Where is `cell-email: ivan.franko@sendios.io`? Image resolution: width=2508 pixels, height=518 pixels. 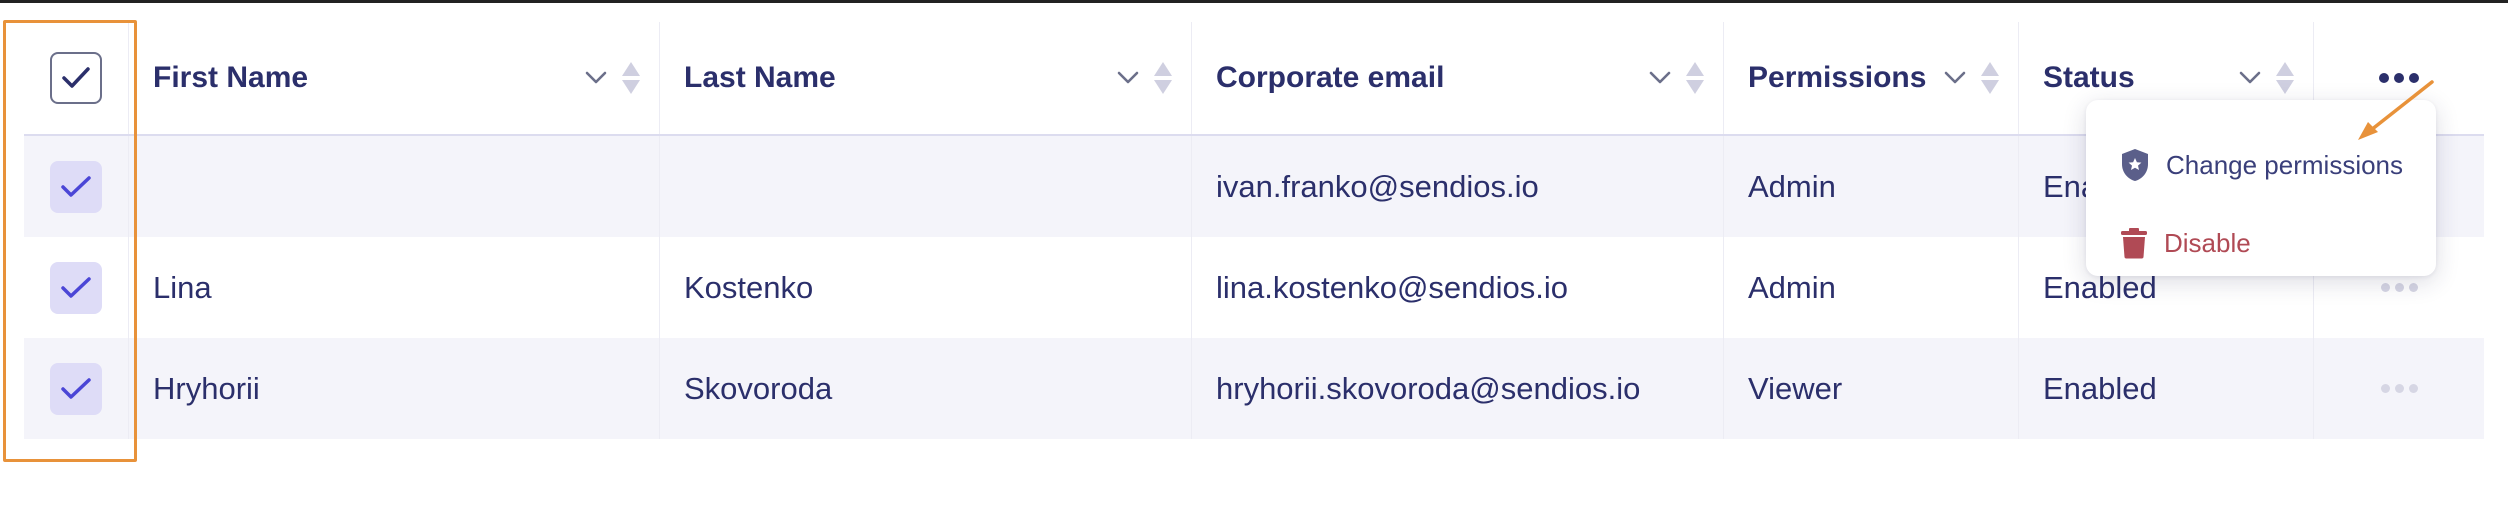
cell-email: ivan.franko@sendios.io is located at coordinates (1458, 186).